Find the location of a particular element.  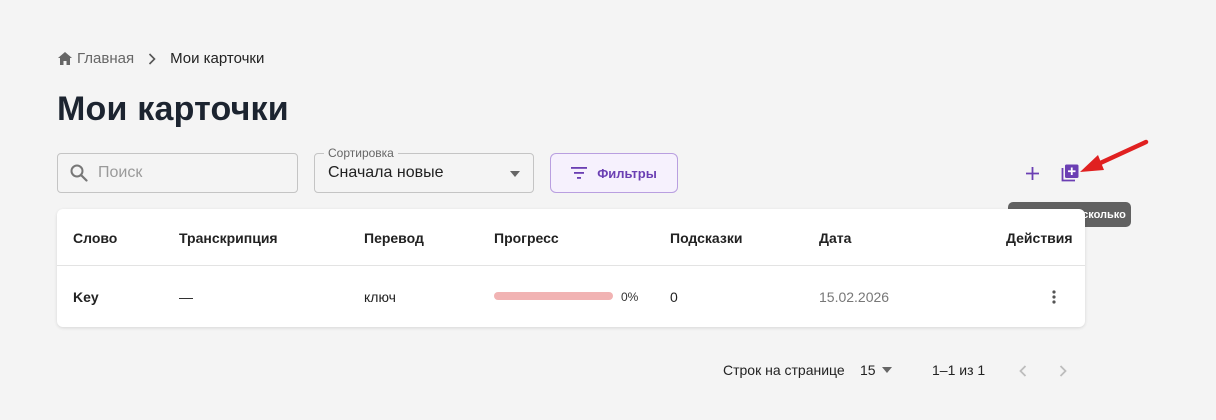

home-icon is located at coordinates (65, 58).